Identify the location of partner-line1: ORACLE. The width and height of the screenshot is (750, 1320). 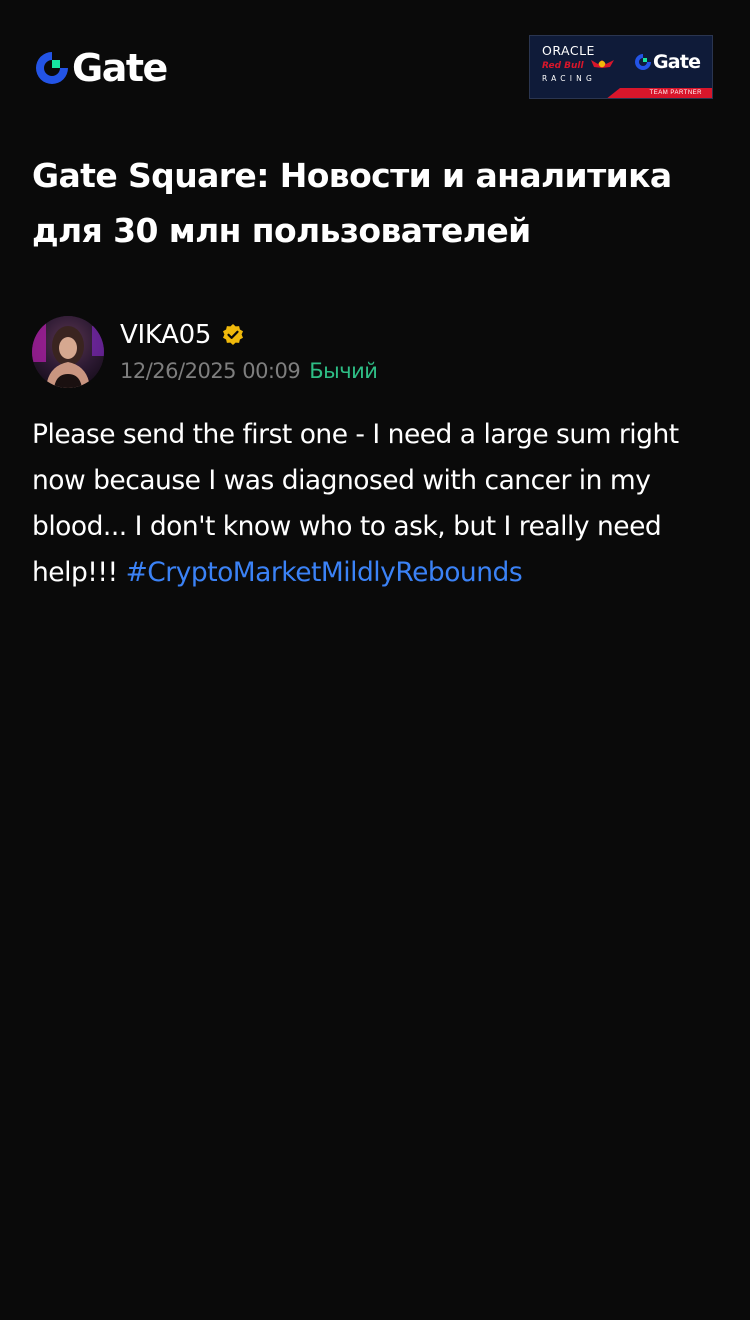
(568, 50).